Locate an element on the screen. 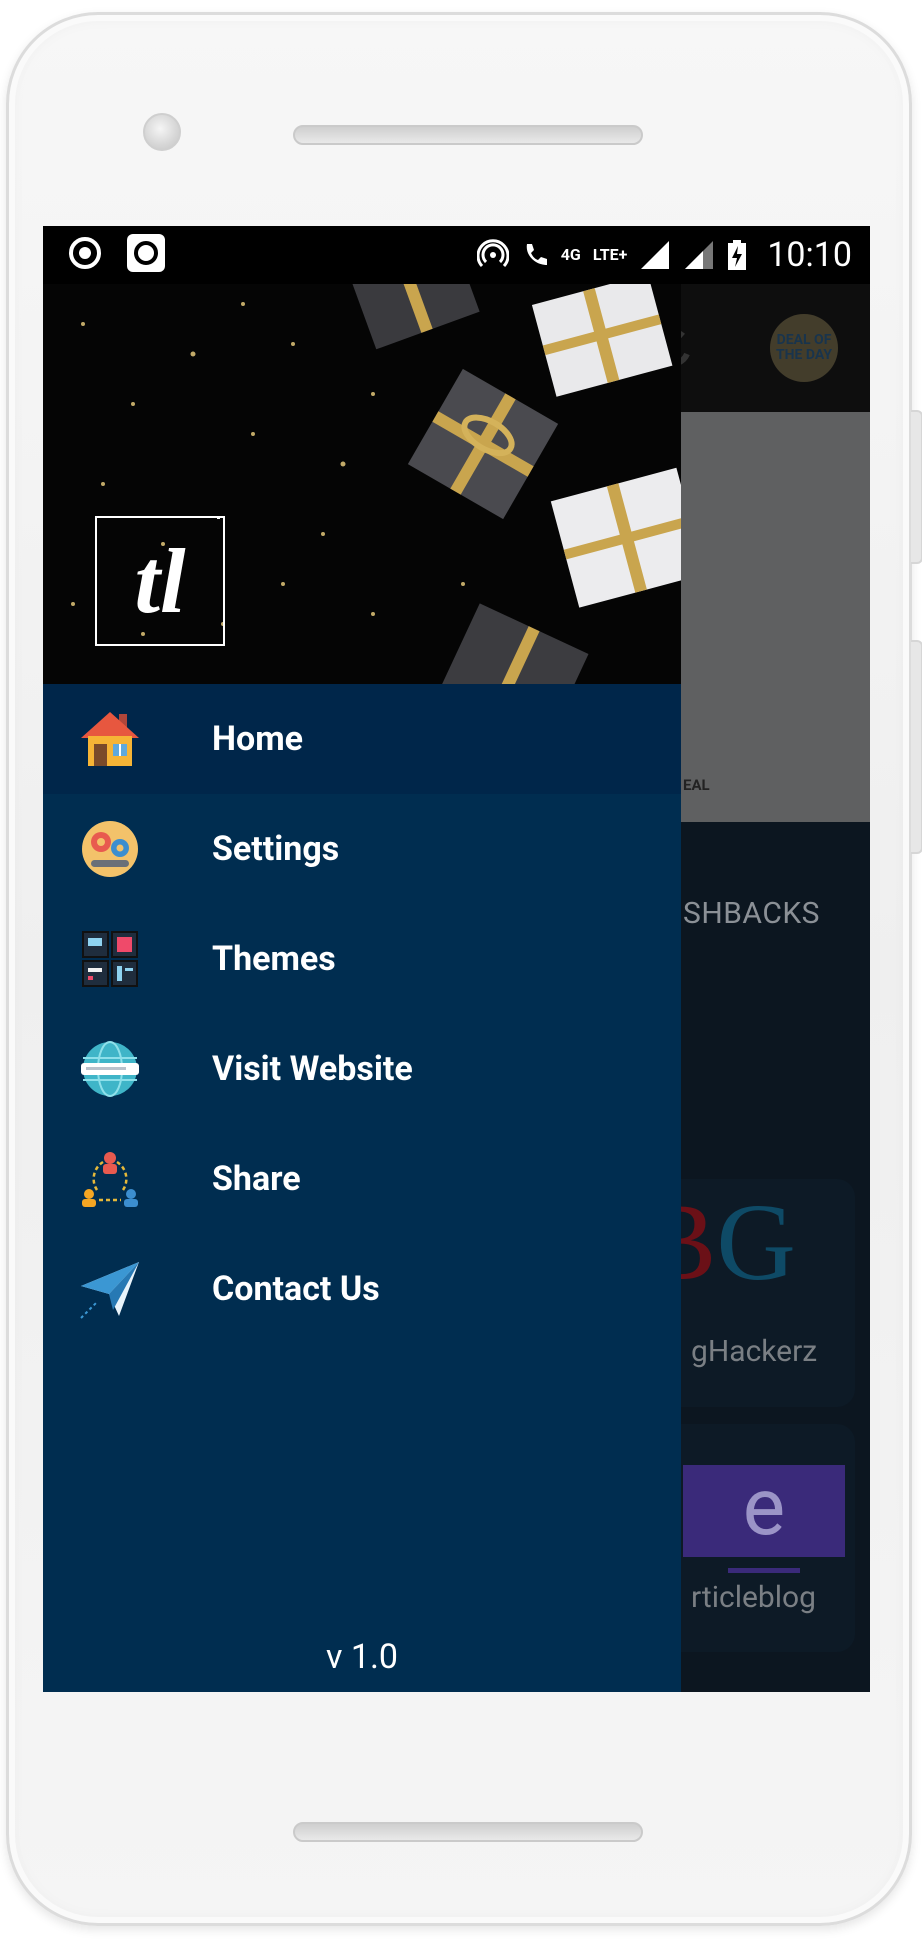  cashbacks-tab: SHBACKS is located at coordinates (751, 913).